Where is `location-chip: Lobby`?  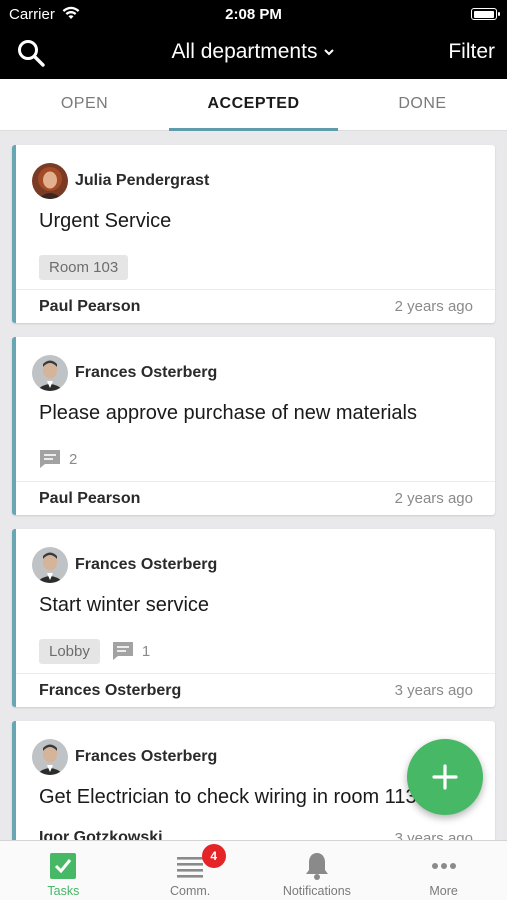 location-chip: Lobby is located at coordinates (69, 651).